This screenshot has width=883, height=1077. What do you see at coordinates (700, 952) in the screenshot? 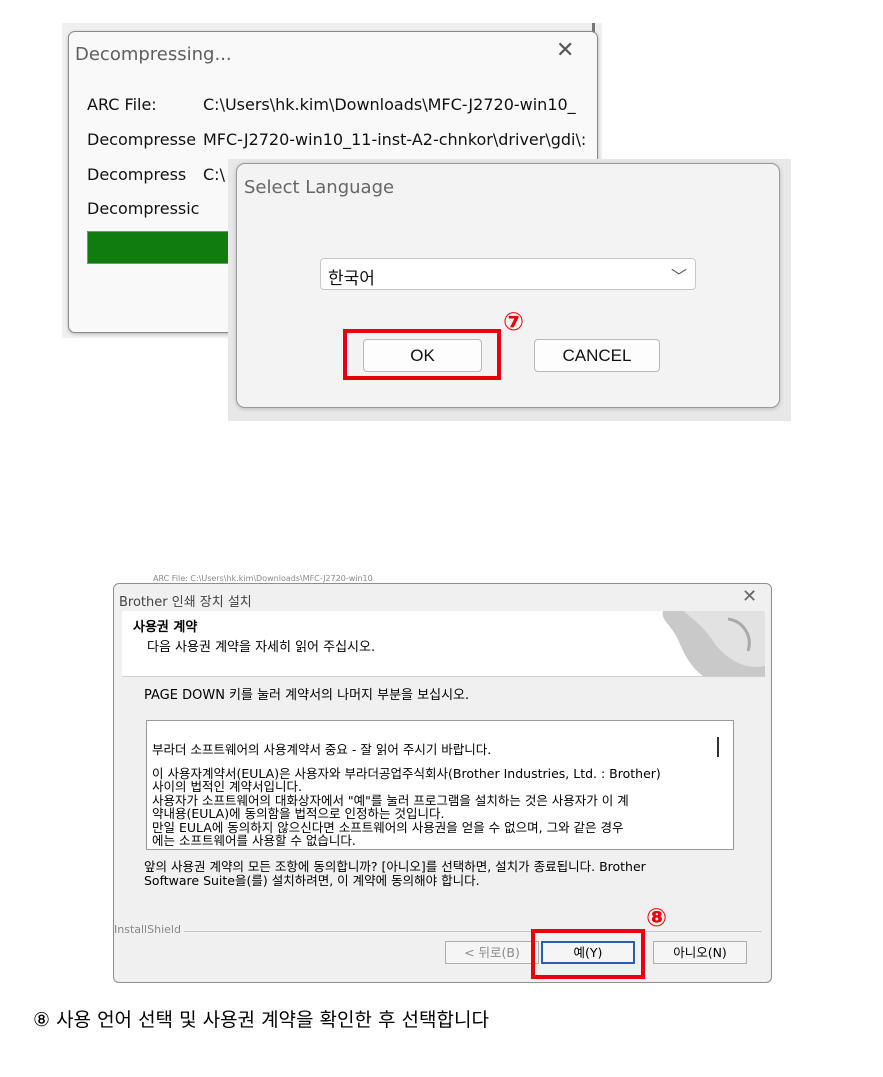
I see `no-button: 아니오(N)` at bounding box center [700, 952].